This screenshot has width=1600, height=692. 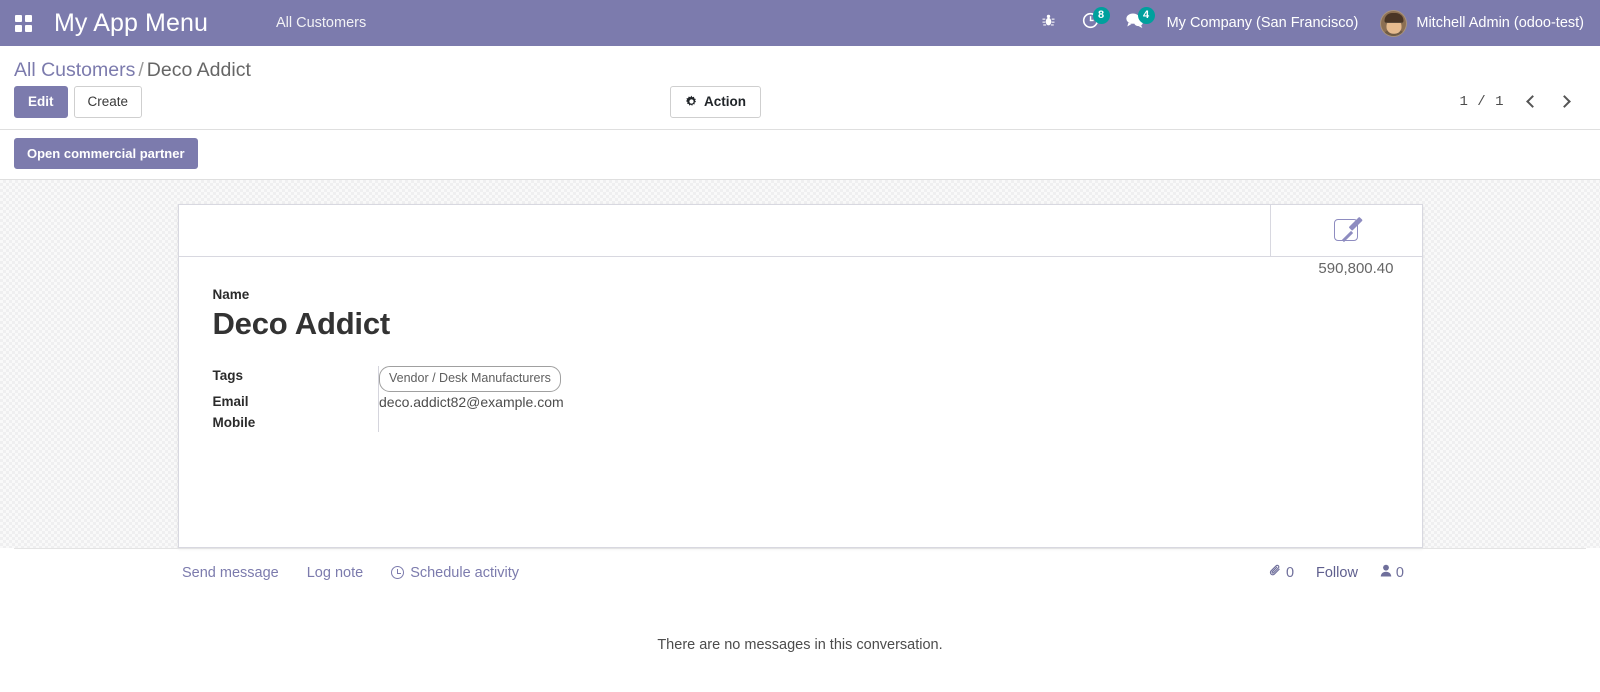 What do you see at coordinates (691, 101) in the screenshot?
I see `gear-icon` at bounding box center [691, 101].